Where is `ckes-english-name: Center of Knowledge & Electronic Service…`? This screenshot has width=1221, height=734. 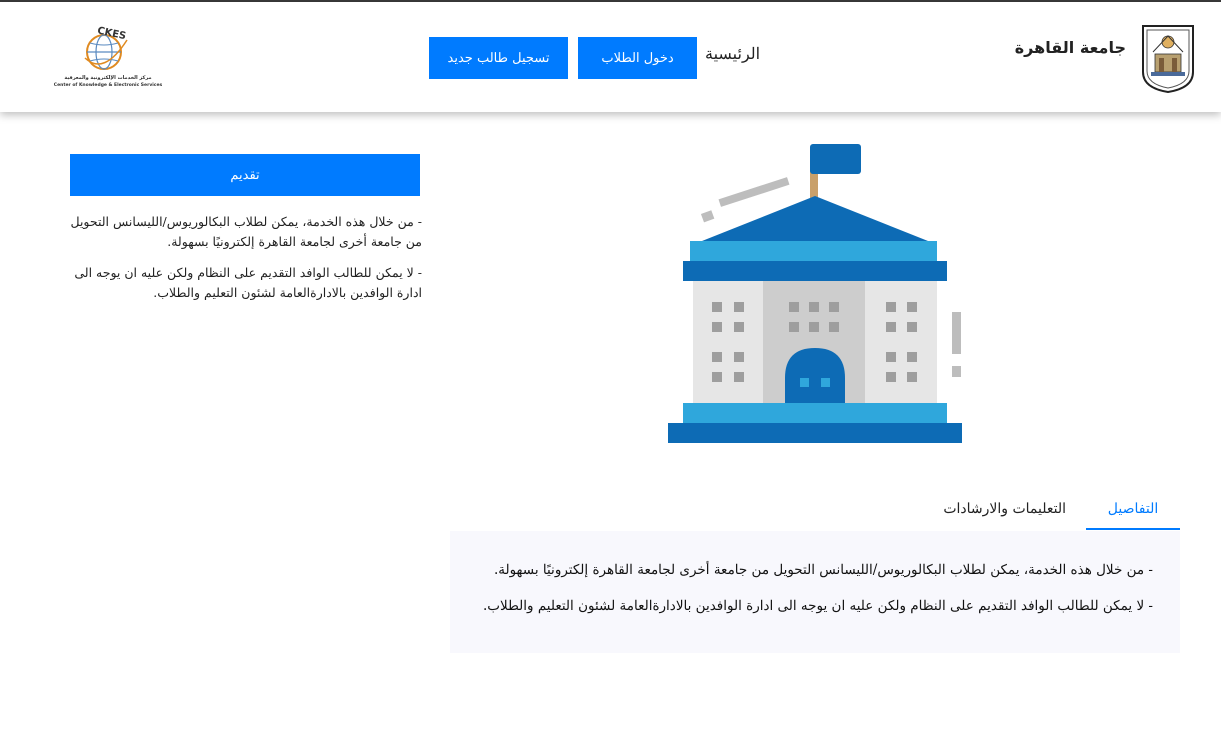 ckes-english-name: Center of Knowledge & Electronic Service… is located at coordinates (108, 85).